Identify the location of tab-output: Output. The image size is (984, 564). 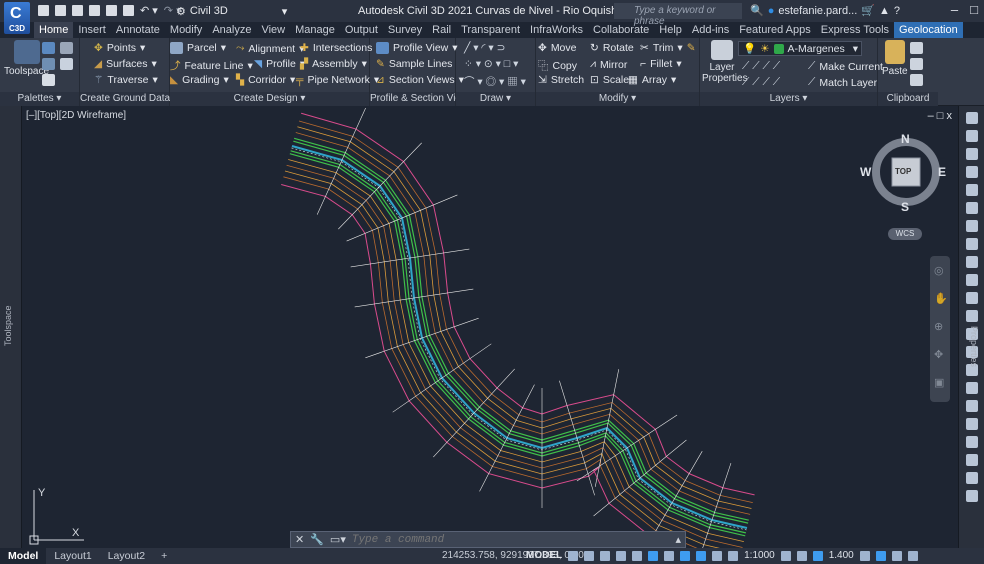
(361, 30).